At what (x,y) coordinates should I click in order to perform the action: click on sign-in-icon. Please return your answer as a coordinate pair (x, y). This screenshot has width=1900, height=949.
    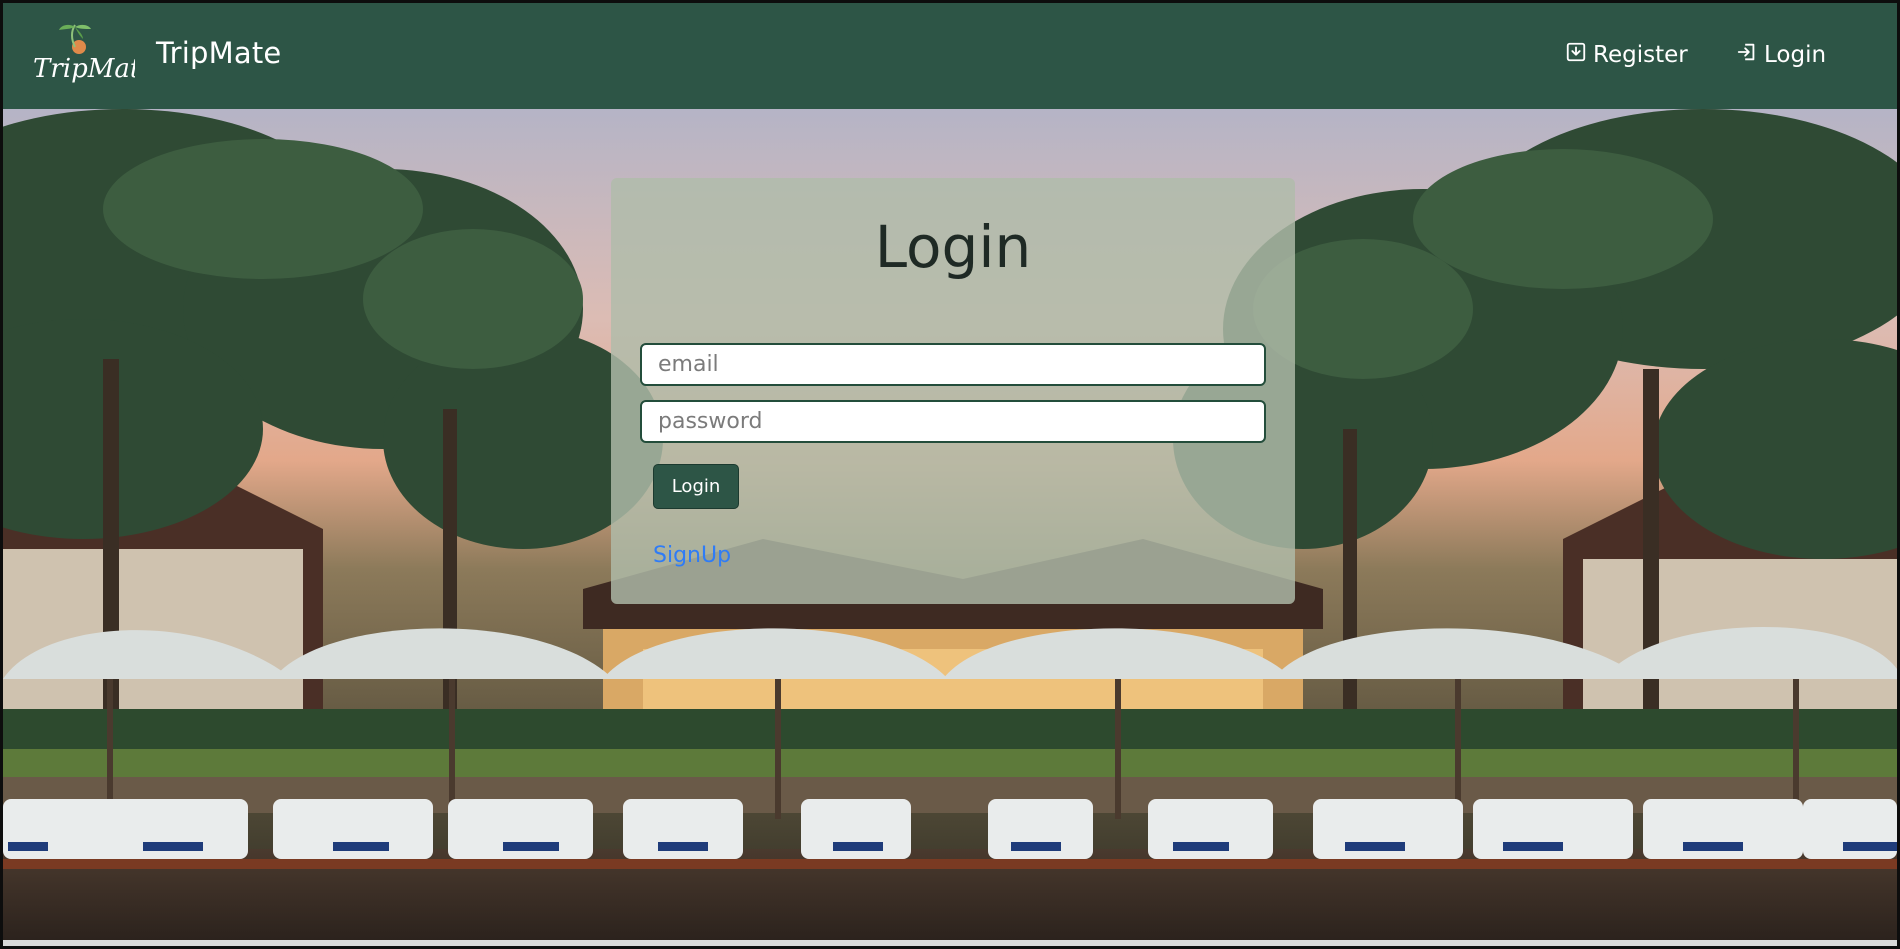
    Looking at the image, I should click on (1747, 55).